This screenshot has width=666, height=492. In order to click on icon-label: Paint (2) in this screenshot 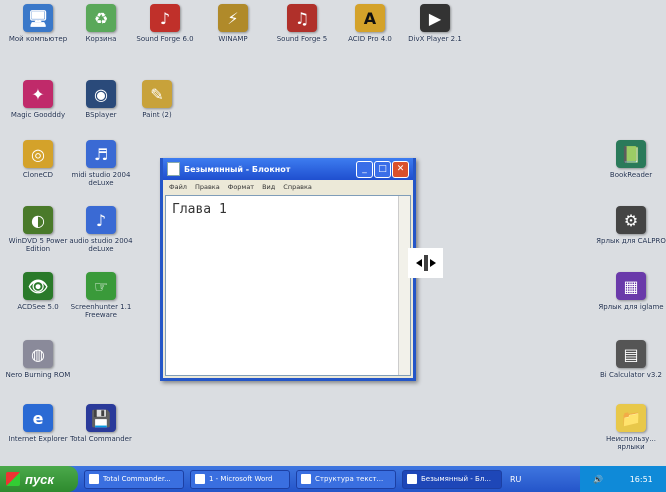, I will do `click(157, 115)`.